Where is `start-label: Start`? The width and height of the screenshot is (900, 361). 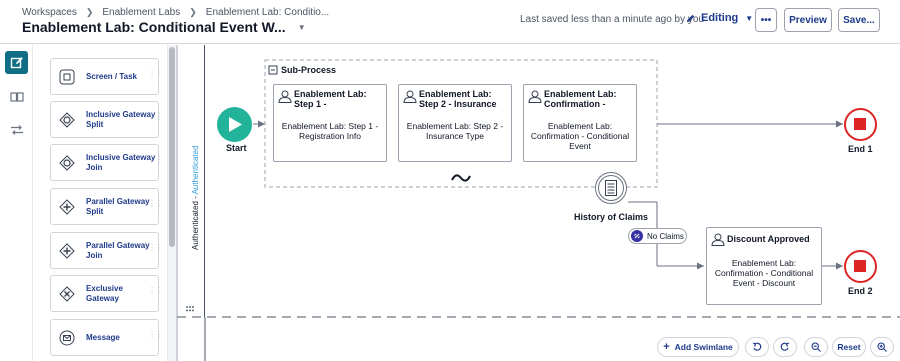
start-label: Start is located at coordinates (236, 148).